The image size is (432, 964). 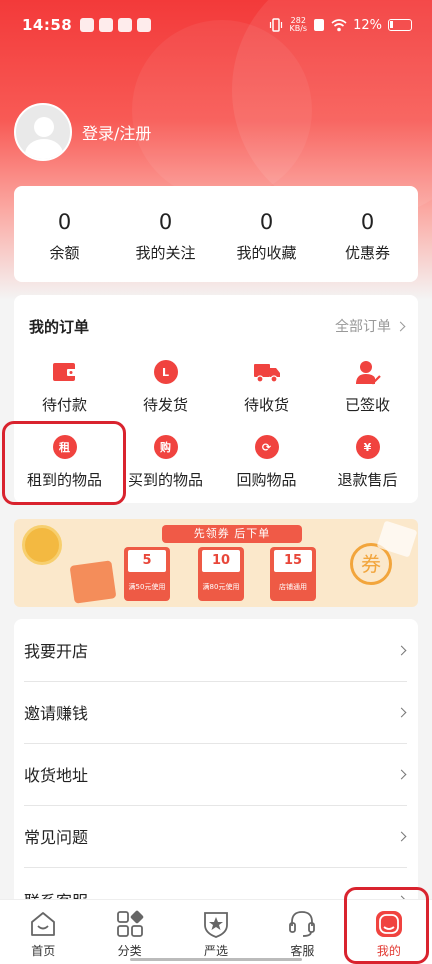 What do you see at coordinates (43, 132) in the screenshot?
I see `avatar` at bounding box center [43, 132].